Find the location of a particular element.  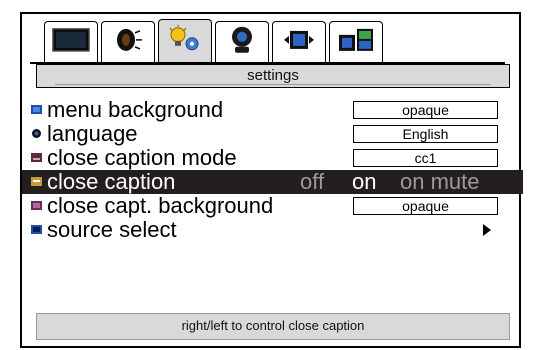

monitor-icon is located at coordinates (71, 41).